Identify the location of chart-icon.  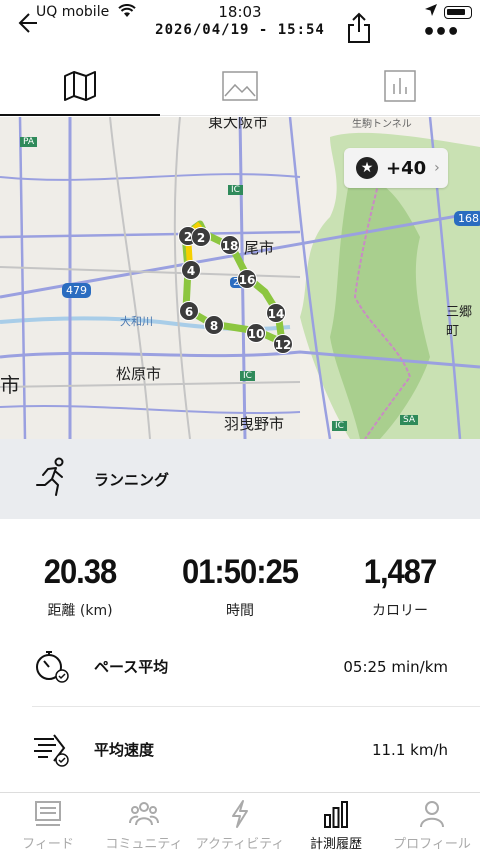
(400, 87).